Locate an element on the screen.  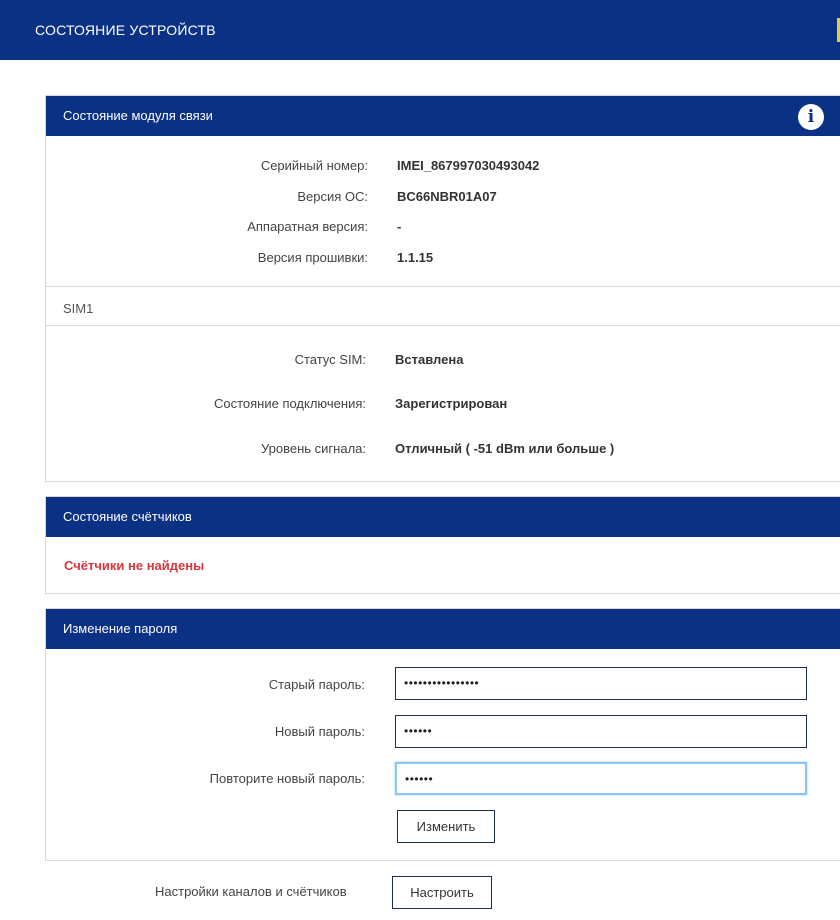
sim-status-label: Статус SIM: is located at coordinates (330, 359).